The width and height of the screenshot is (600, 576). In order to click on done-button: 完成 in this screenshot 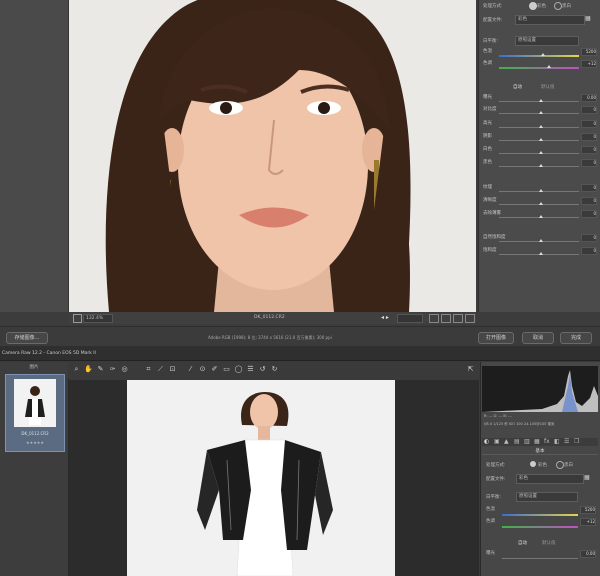, I will do `click(576, 338)`.